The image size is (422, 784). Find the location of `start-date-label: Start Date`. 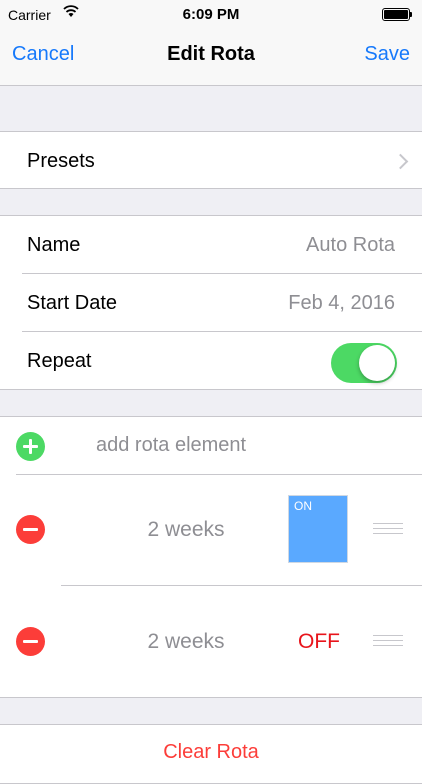

start-date-label: Start Date is located at coordinates (72, 303).